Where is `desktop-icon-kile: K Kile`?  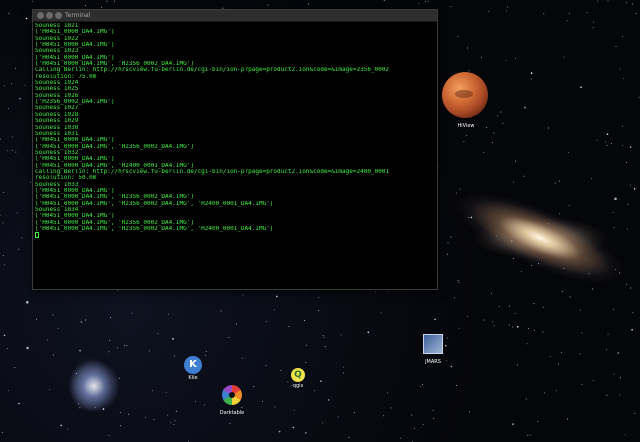 desktop-icon-kile: K Kile is located at coordinates (193, 366).